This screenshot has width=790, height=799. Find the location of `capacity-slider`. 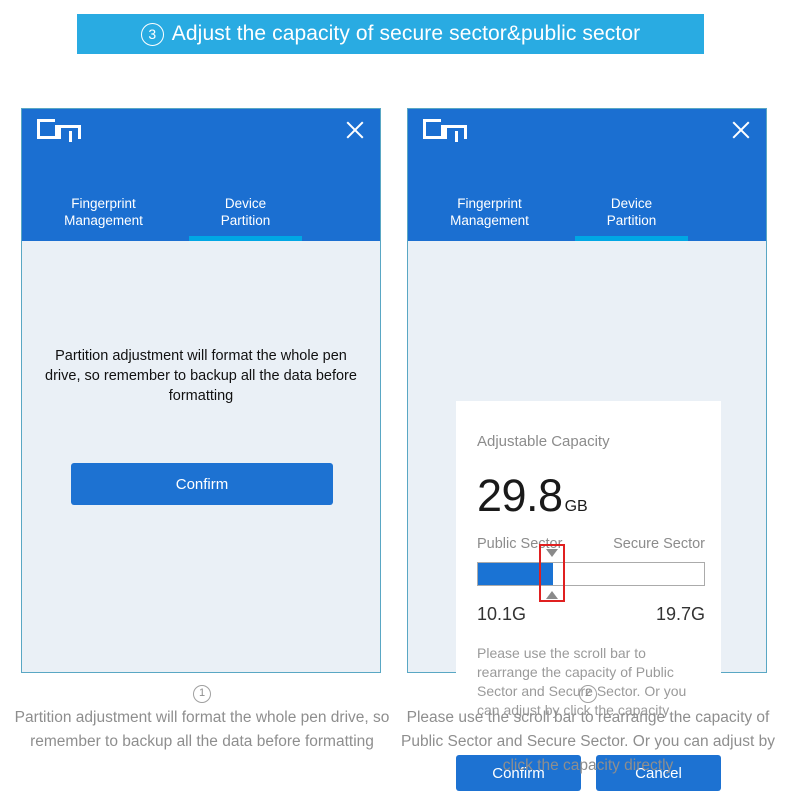

capacity-slider is located at coordinates (591, 573).